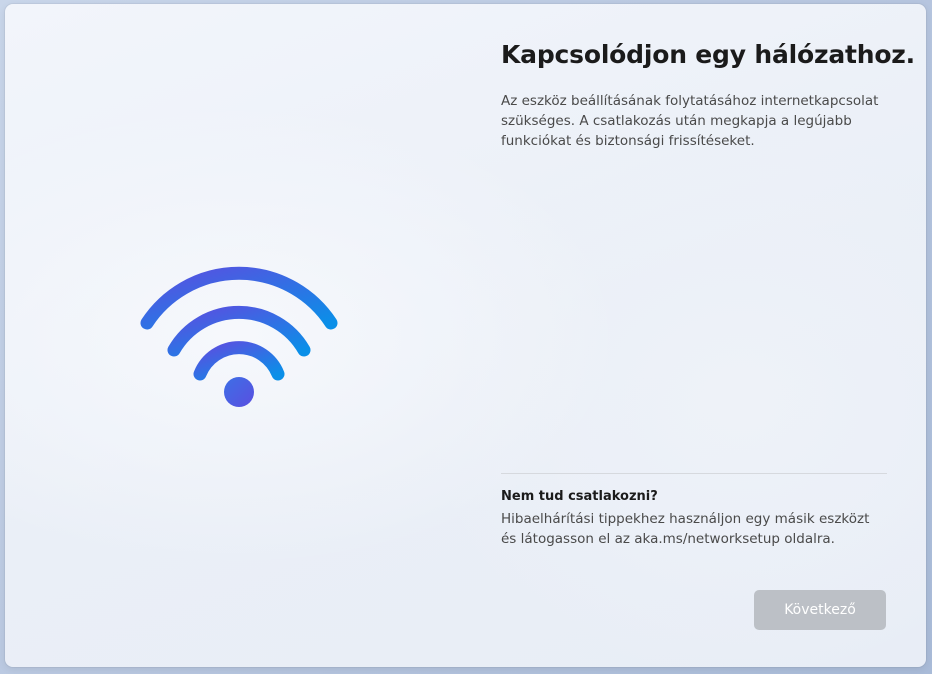 The image size is (932, 674). Describe the element at coordinates (579, 496) in the screenshot. I see `help-title: Nem tud csatlakozni?` at that location.